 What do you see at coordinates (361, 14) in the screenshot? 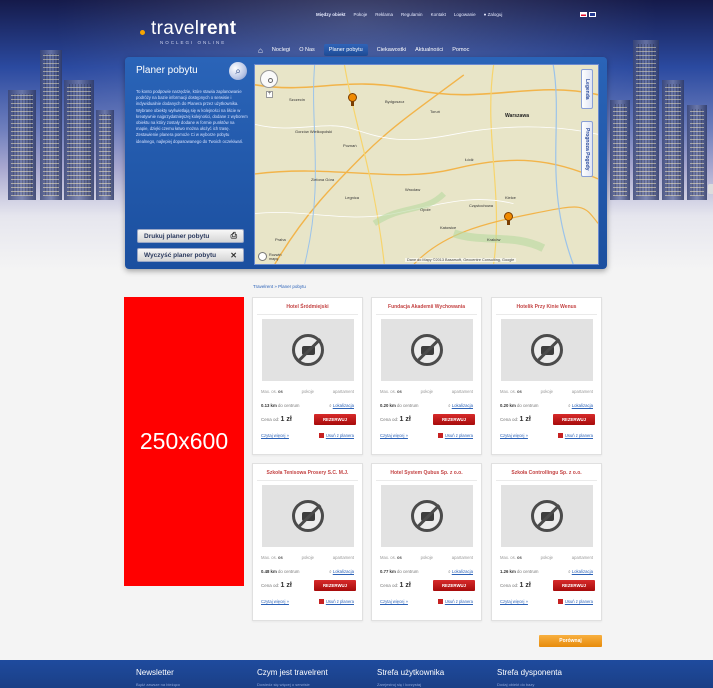
I see `top-nav-item: Pokoje` at bounding box center [361, 14].